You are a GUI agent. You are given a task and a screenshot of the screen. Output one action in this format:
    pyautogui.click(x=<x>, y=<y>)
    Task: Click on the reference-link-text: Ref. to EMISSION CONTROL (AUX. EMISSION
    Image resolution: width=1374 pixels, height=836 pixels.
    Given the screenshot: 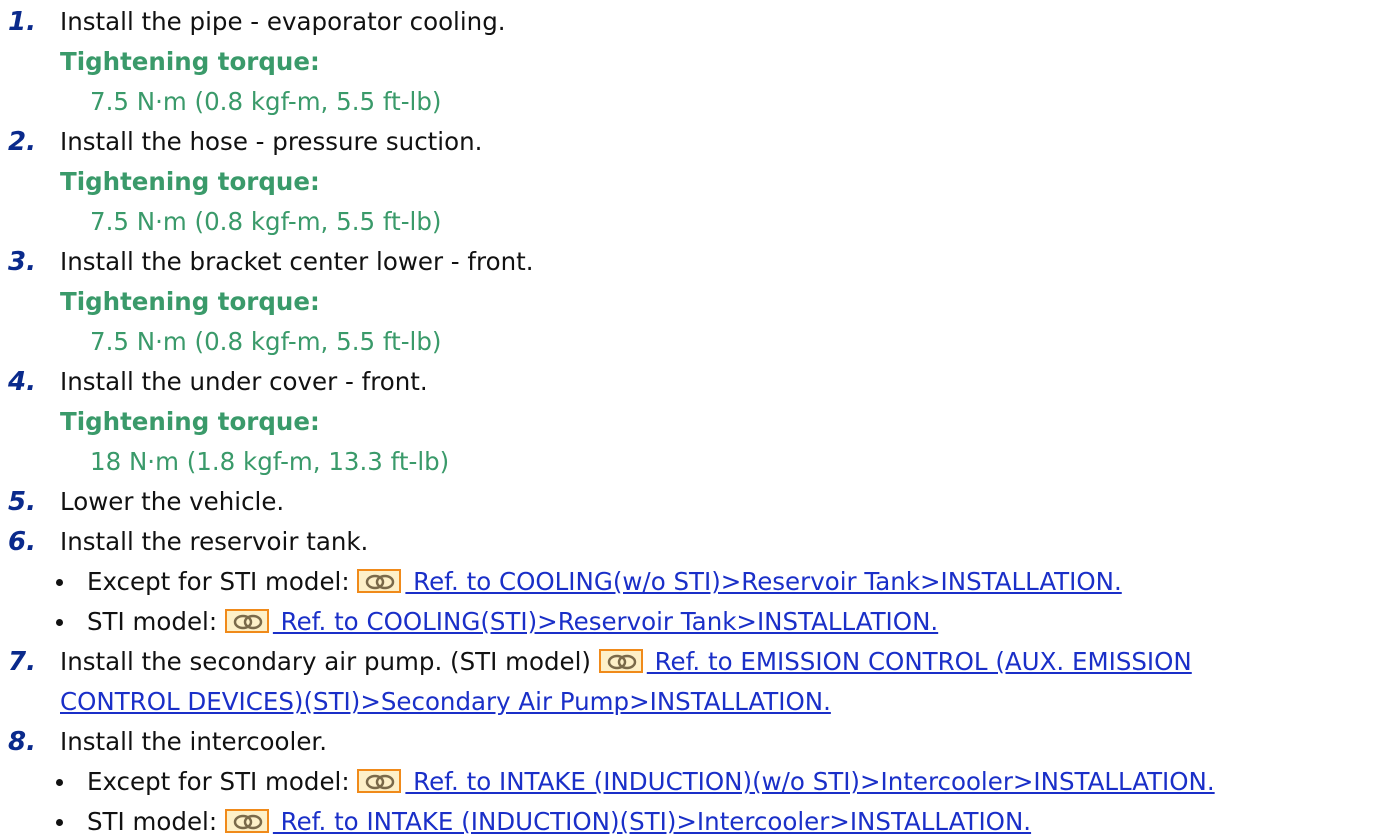 What is the action you would take?
    pyautogui.click(x=919, y=661)
    